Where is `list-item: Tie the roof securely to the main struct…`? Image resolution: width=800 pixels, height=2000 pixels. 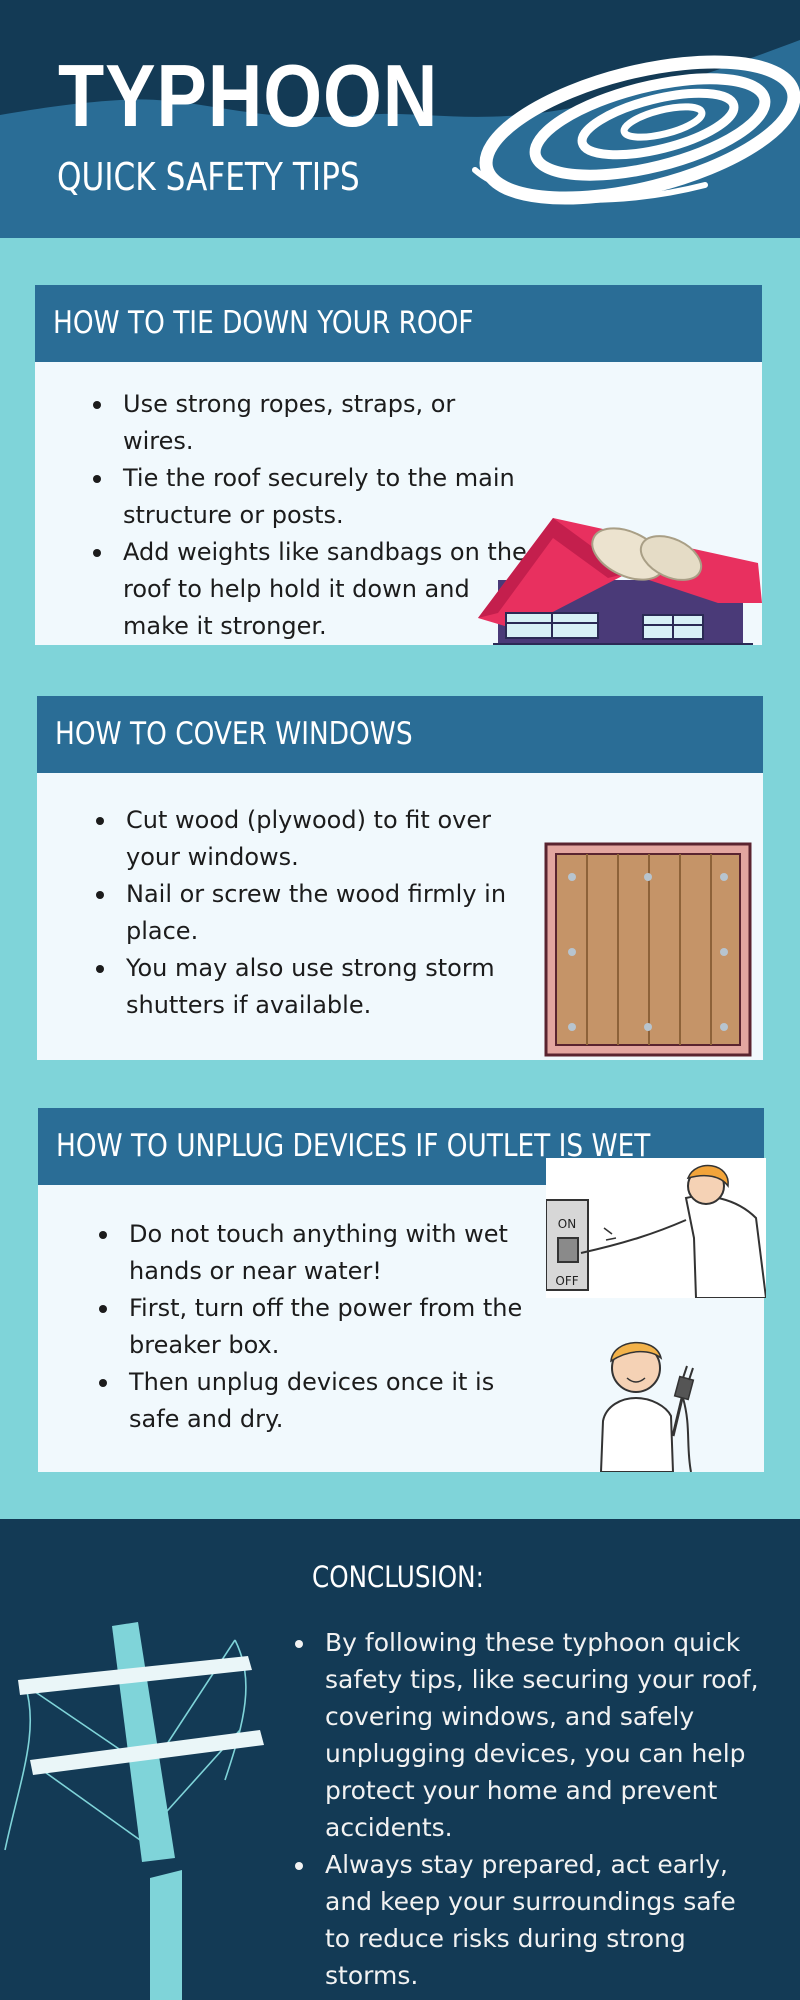
list-item: Tie the roof securely to the main struct… is located at coordinates (310, 497).